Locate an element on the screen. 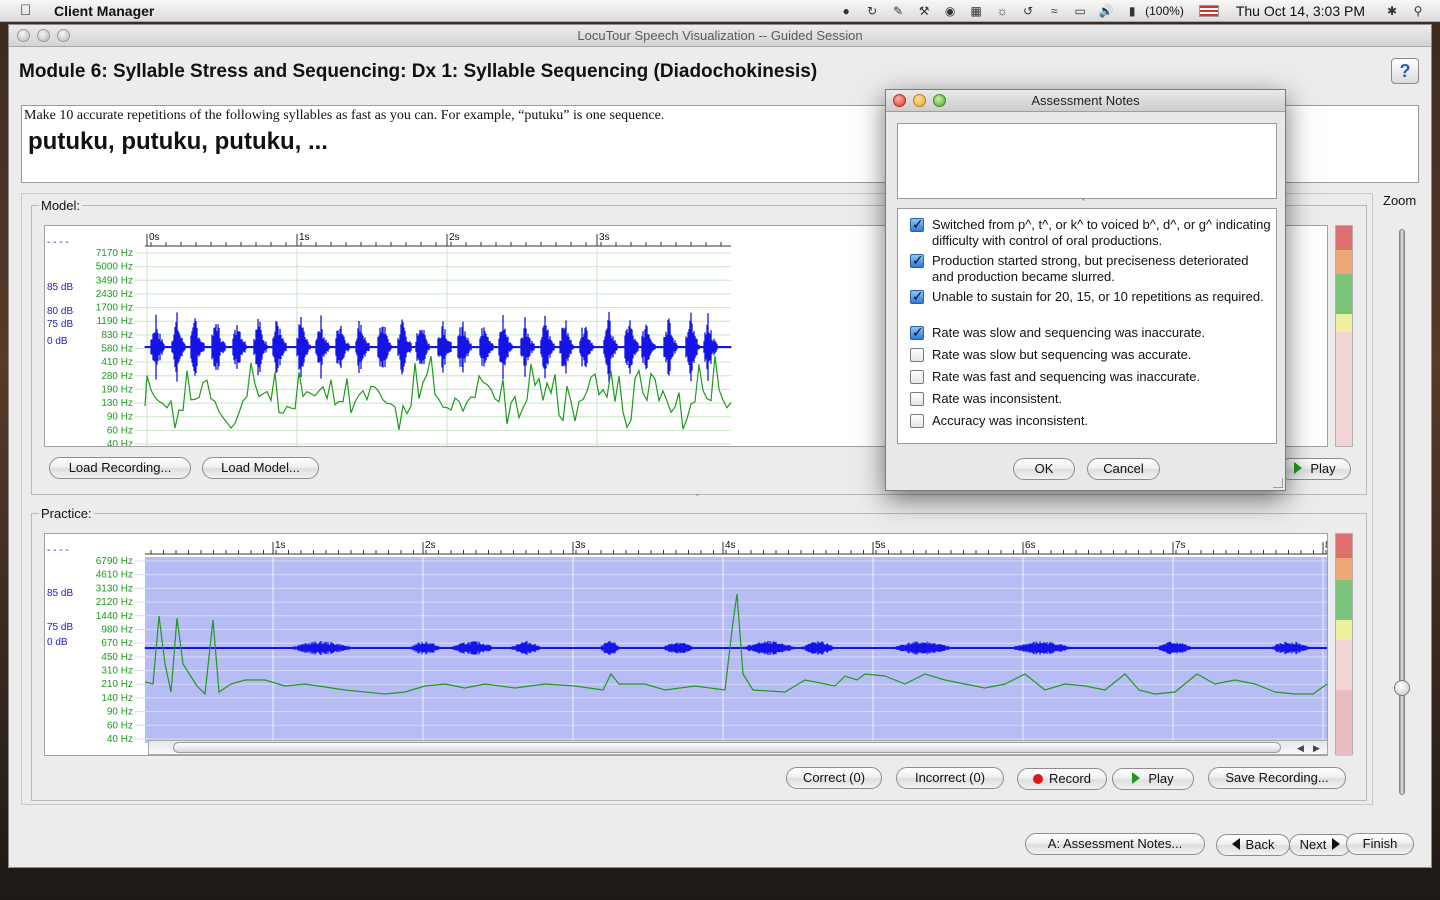 This screenshot has height=900, width=1440. tools-icon: ⚒ is located at coordinates (924, 11).